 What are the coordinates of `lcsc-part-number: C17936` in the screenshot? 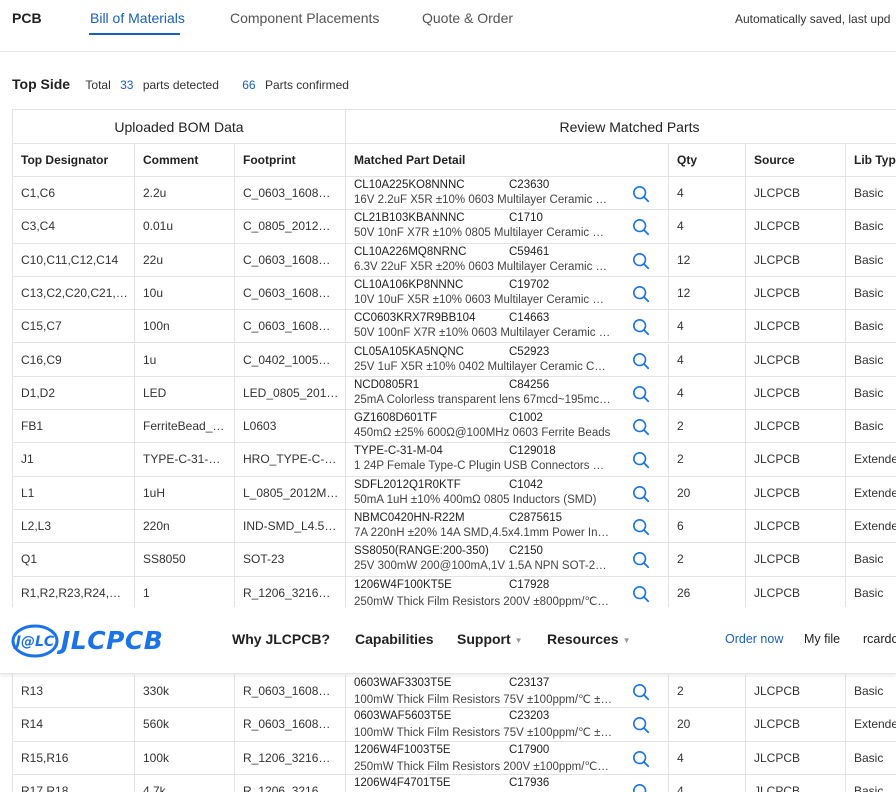 It's located at (529, 783).